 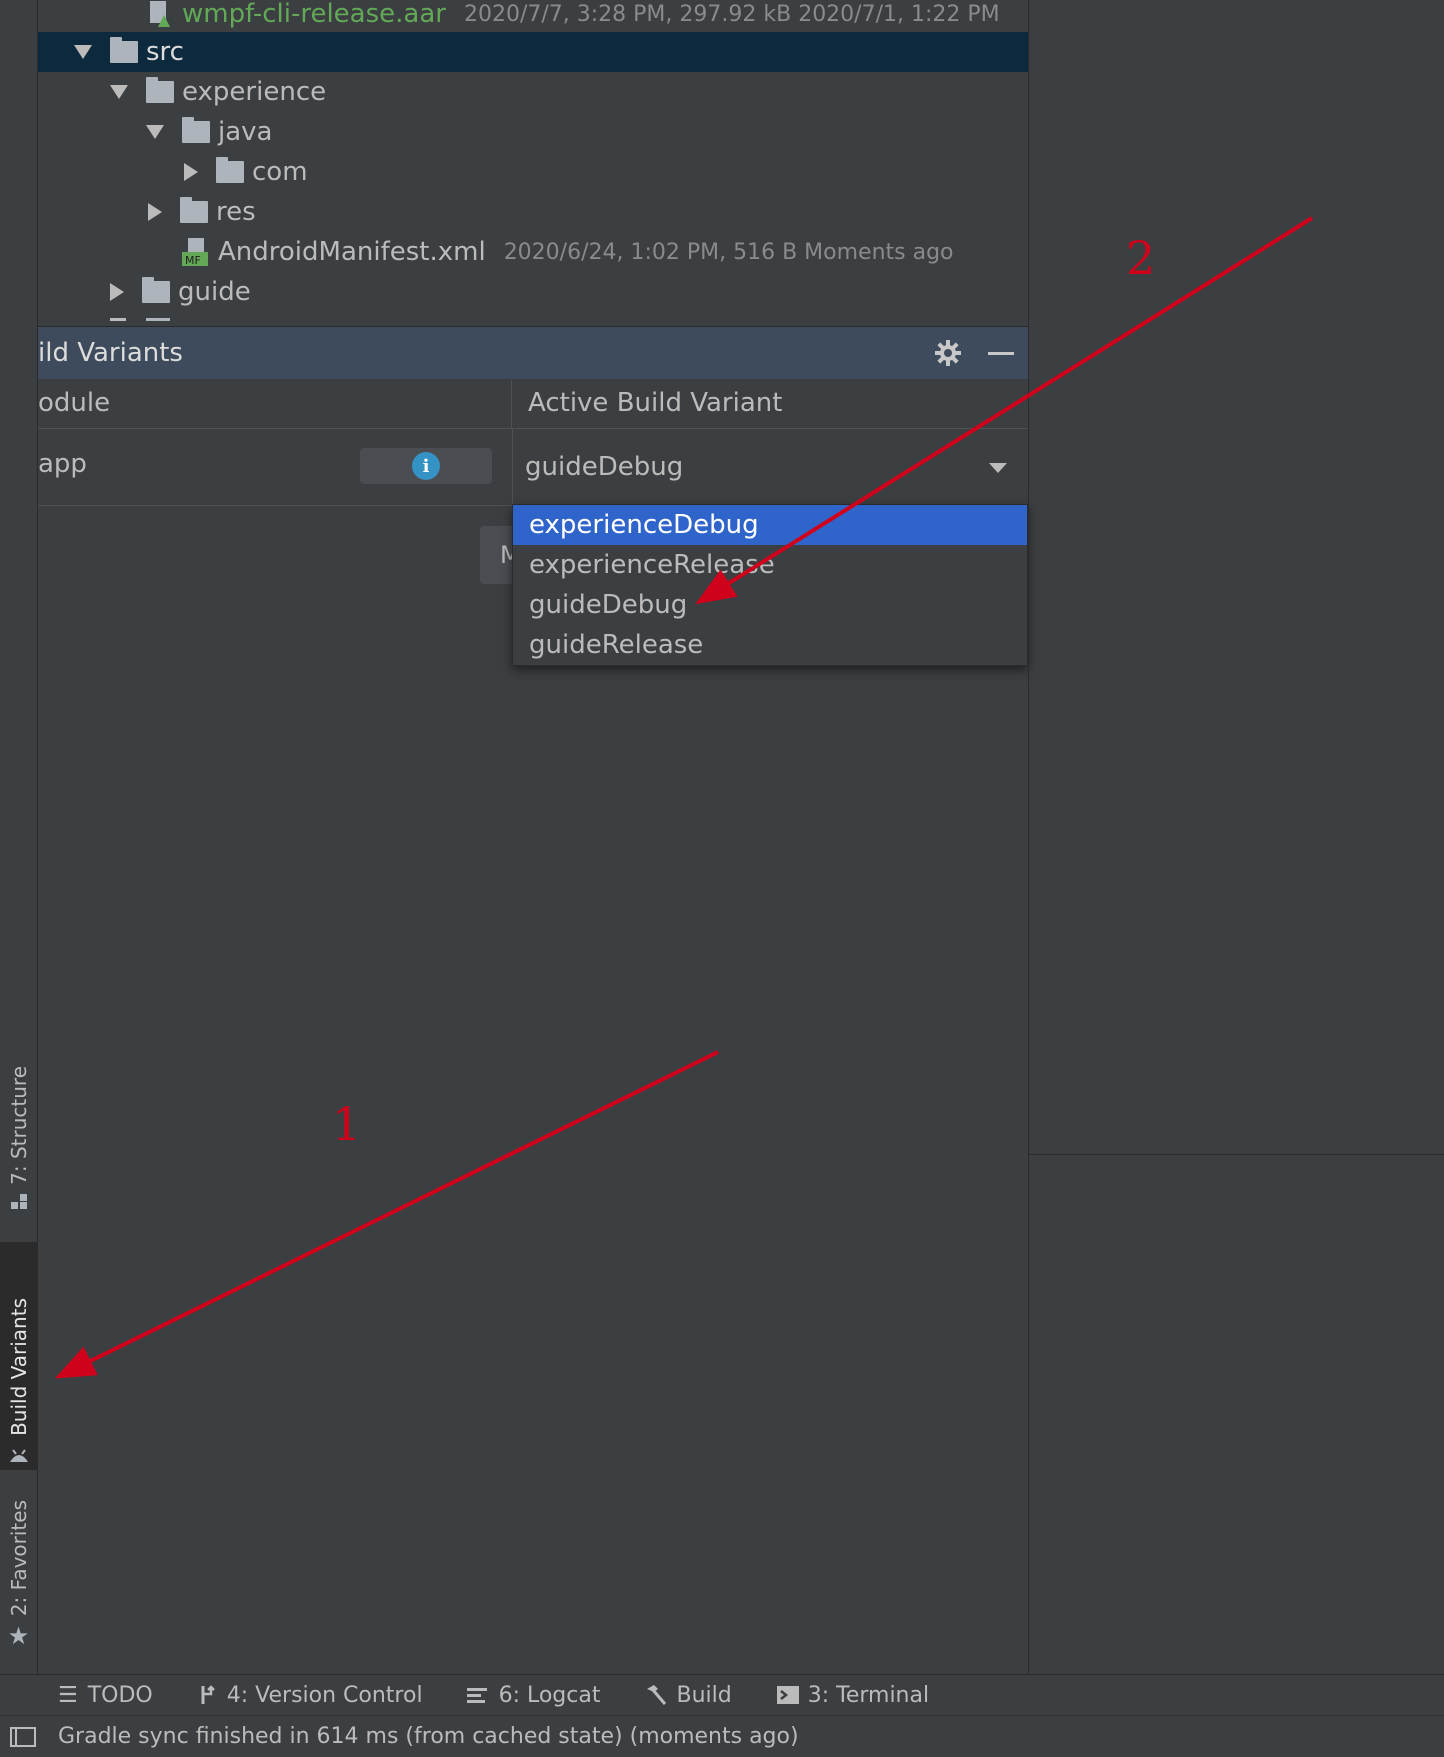 What do you see at coordinates (476, 1695) in the screenshot?
I see `logcat-icon` at bounding box center [476, 1695].